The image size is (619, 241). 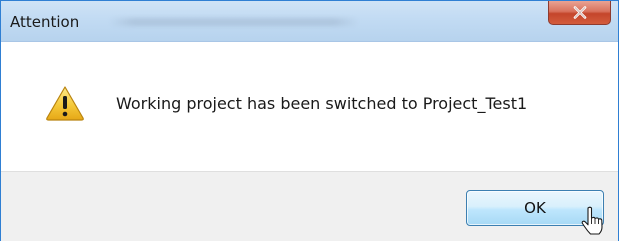 I want to click on close-button, so click(x=579, y=13).